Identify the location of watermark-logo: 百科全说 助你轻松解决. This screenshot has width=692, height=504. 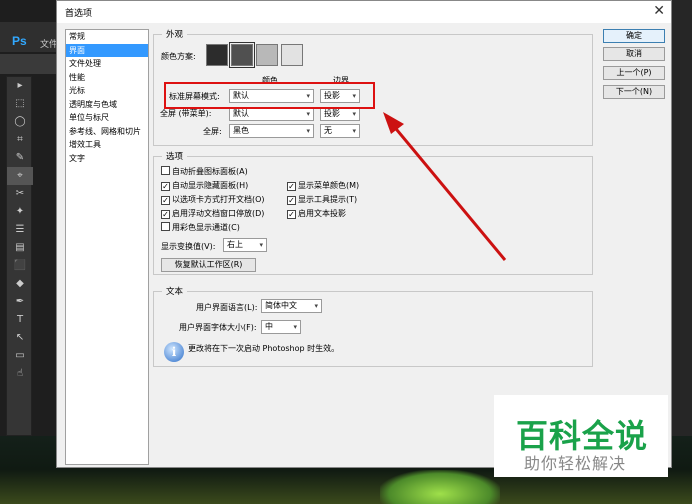
(581, 436).